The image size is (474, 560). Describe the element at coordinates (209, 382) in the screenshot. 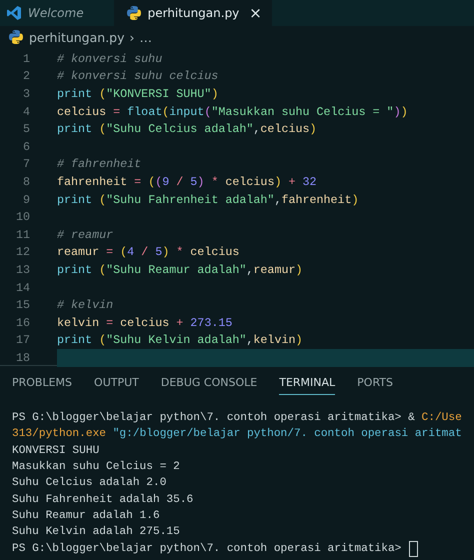

I see `panel-tab: DEBUG CONSOLE` at that location.